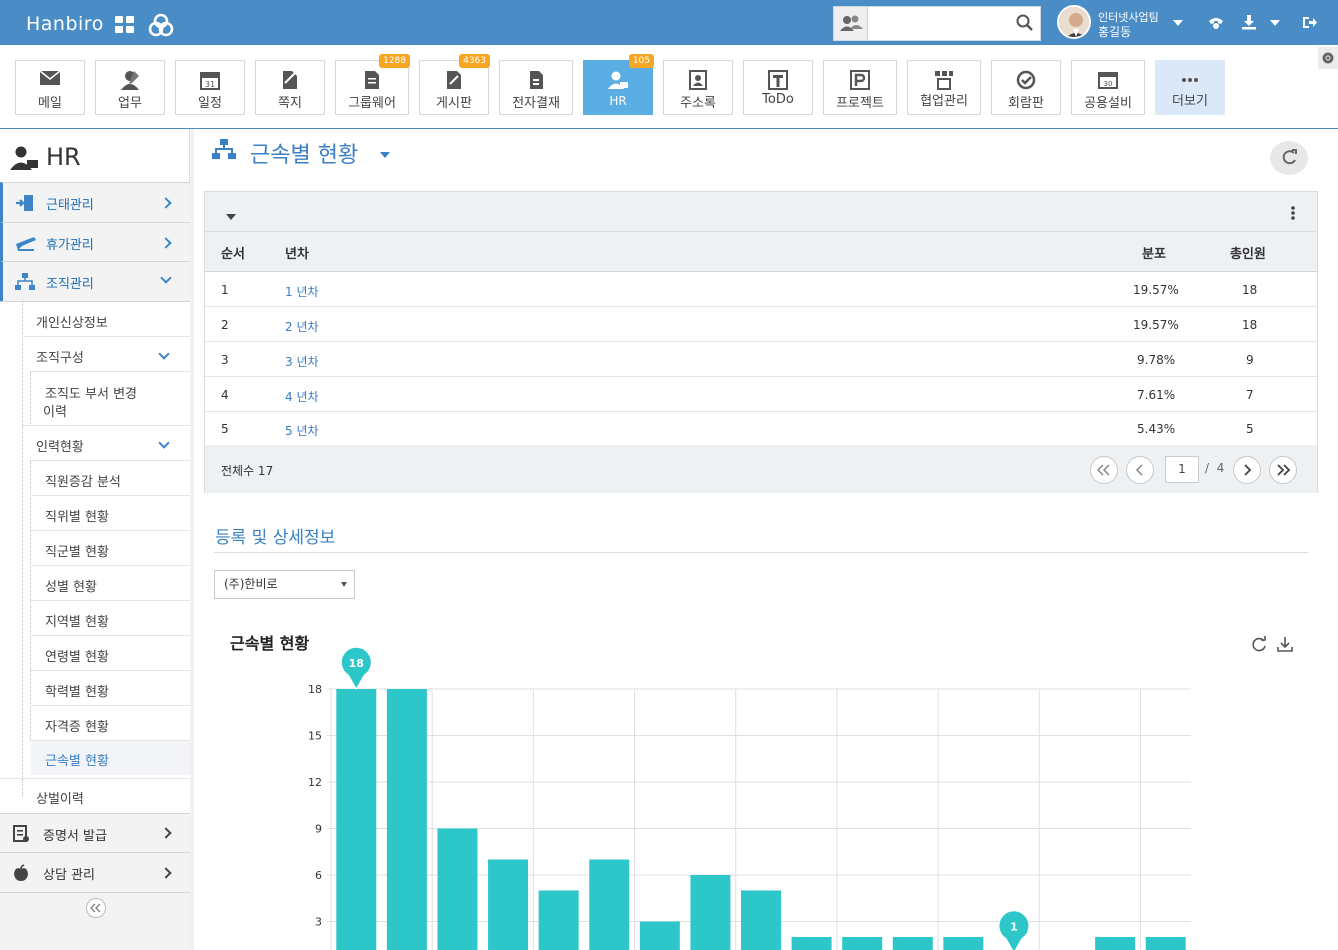 This screenshot has width=1338, height=950. Describe the element at coordinates (1025, 23) in the screenshot. I see `search-icon` at that location.